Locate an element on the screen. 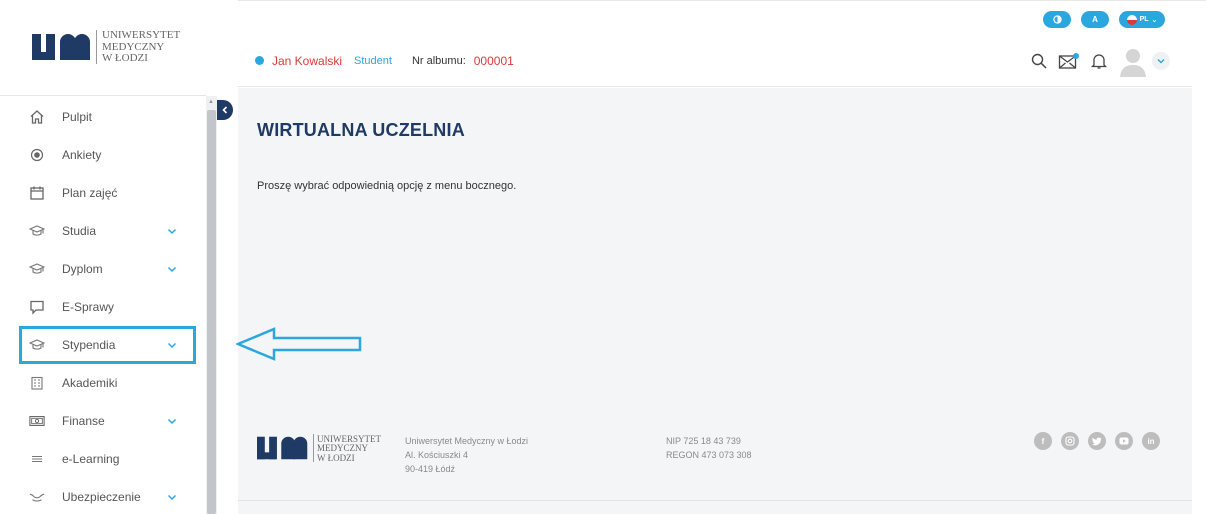  sidebar-item-label: Stypendia is located at coordinates (89, 345).